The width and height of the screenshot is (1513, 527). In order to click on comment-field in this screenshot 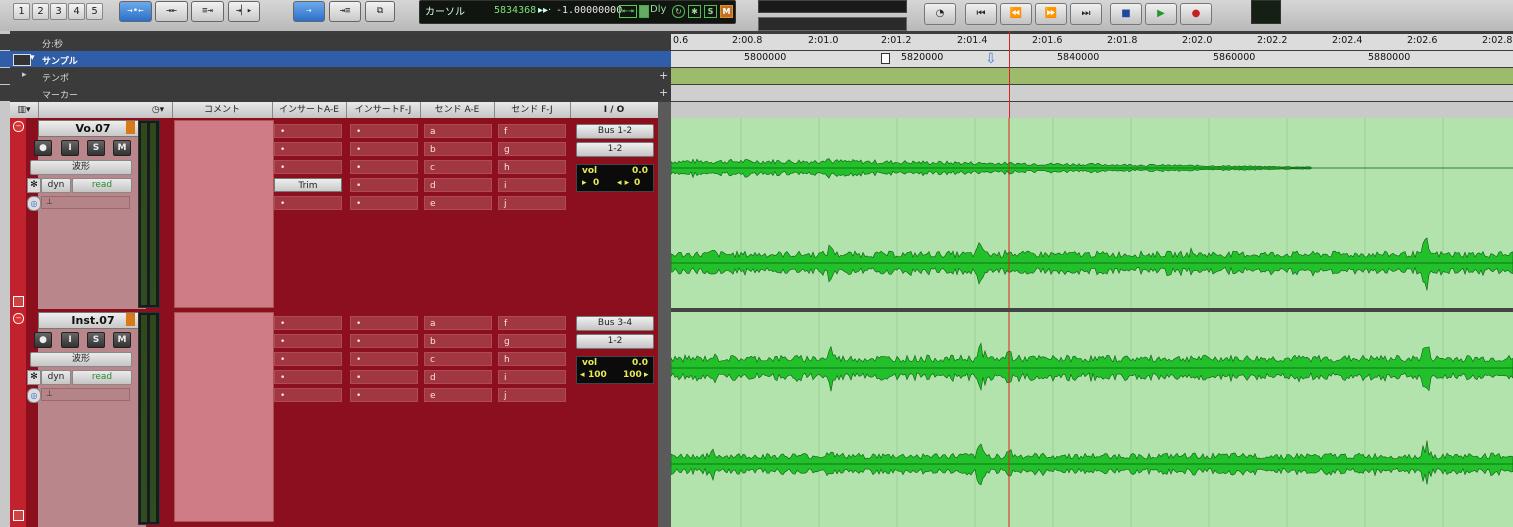, I will do `click(224, 417)`.